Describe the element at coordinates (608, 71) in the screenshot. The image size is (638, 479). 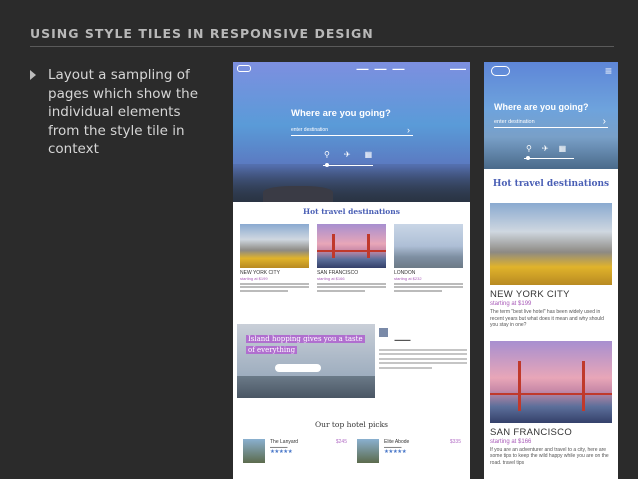
I see `hamburger-menu-icon: ≡` at that location.